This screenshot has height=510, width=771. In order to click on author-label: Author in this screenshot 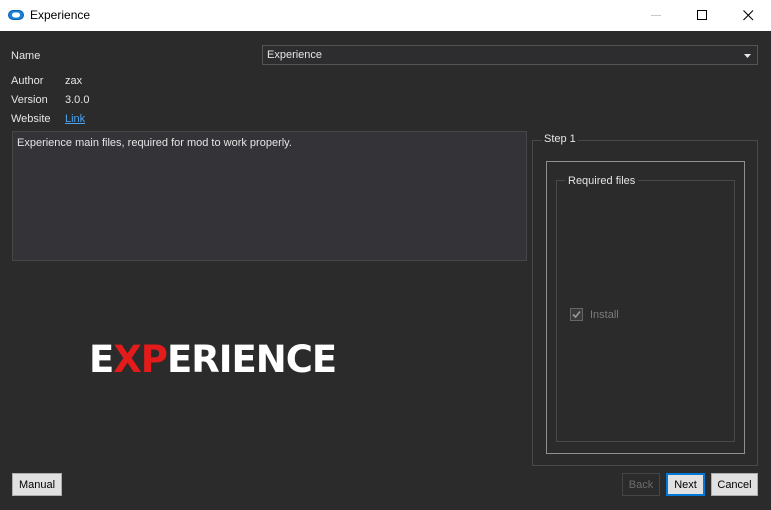, I will do `click(27, 81)`.